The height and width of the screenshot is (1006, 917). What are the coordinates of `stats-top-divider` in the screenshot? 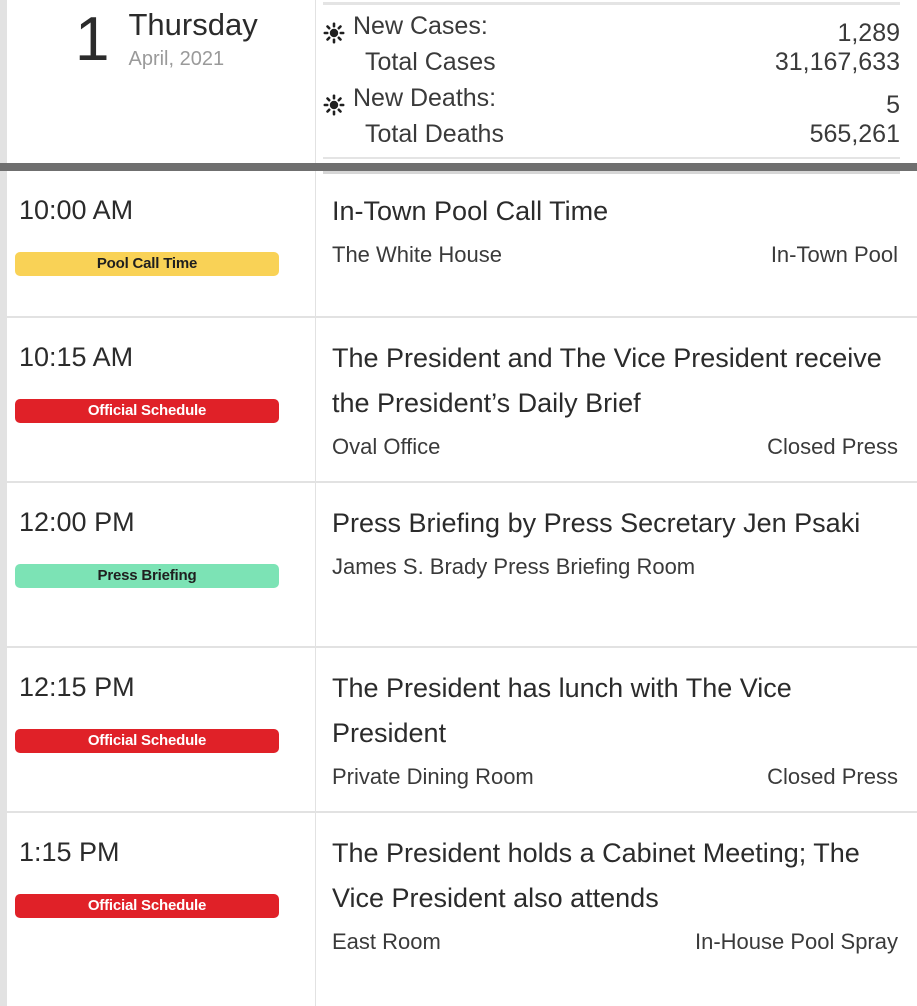 It's located at (611, 3).